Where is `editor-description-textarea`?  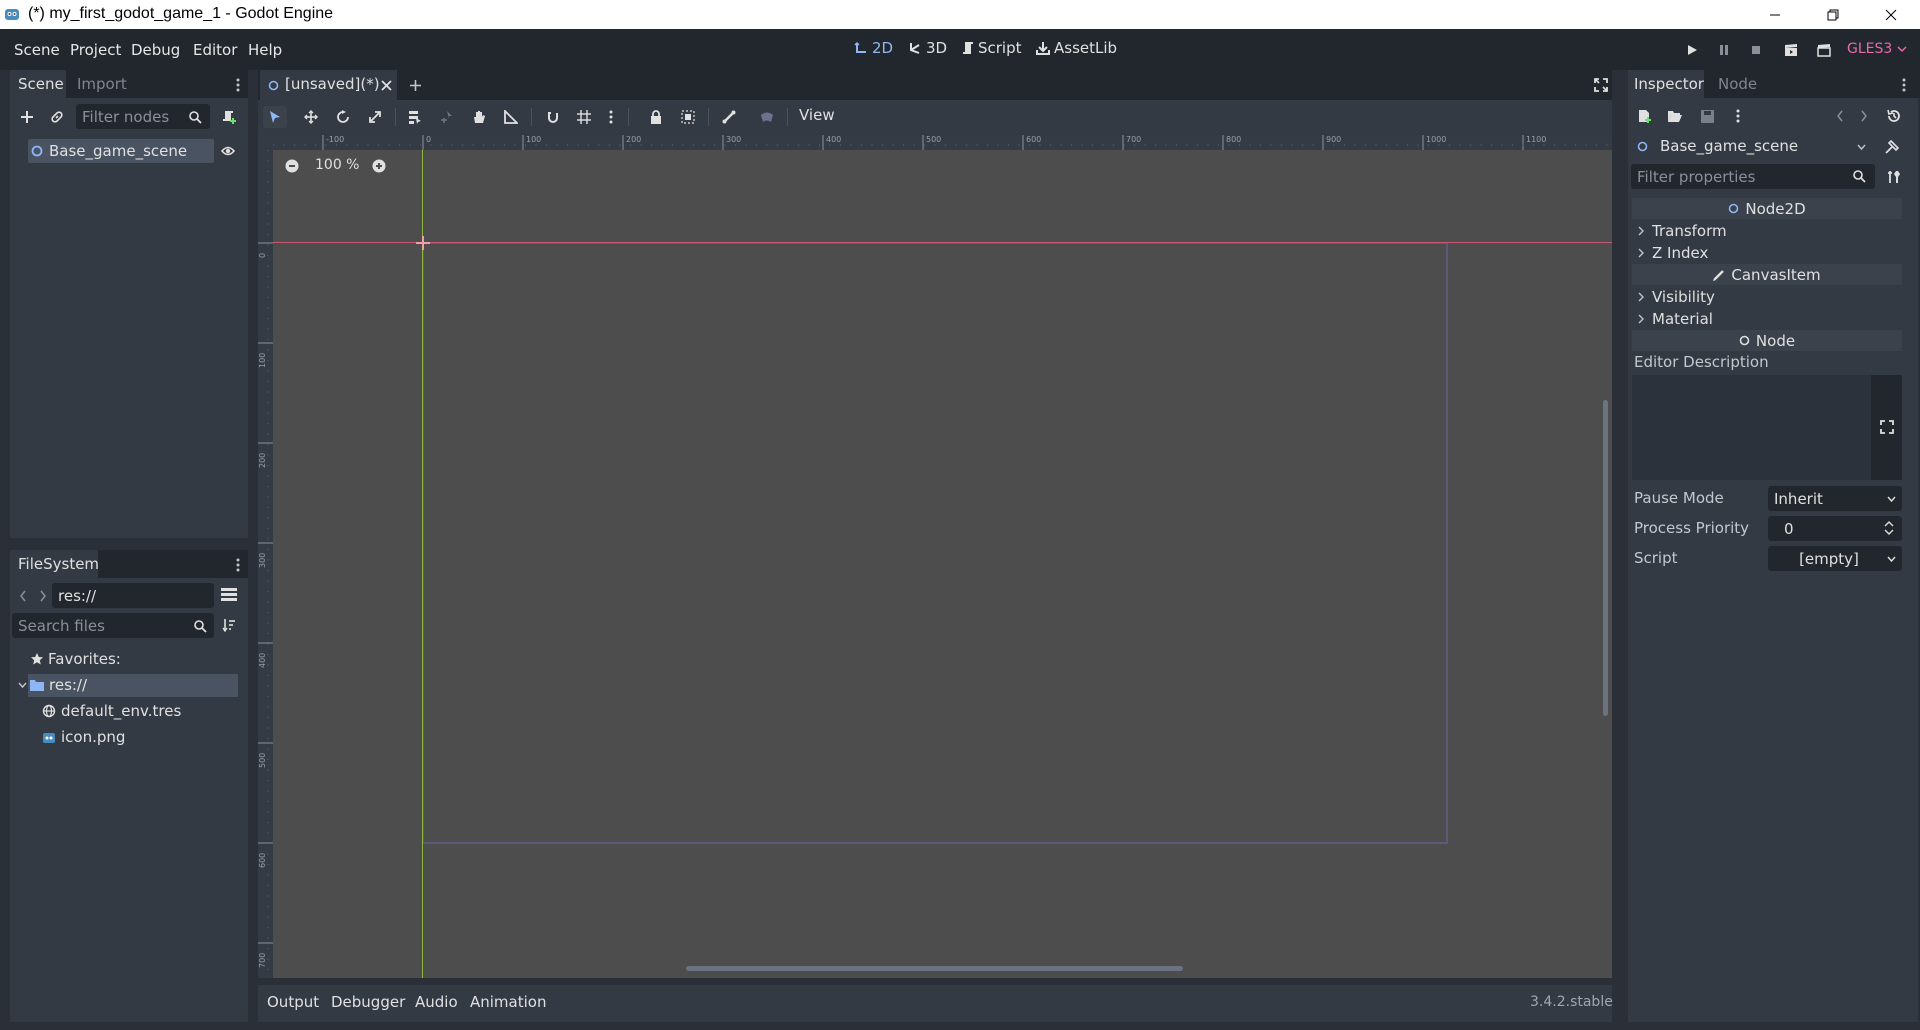
editor-description-textarea is located at coordinates (1751, 427).